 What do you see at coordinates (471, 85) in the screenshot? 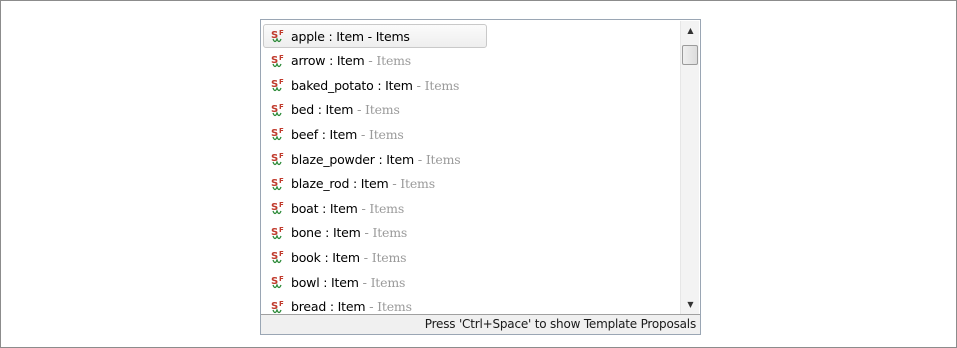
I see `proposal-item: S F baked_potato : Item - Items` at bounding box center [471, 85].